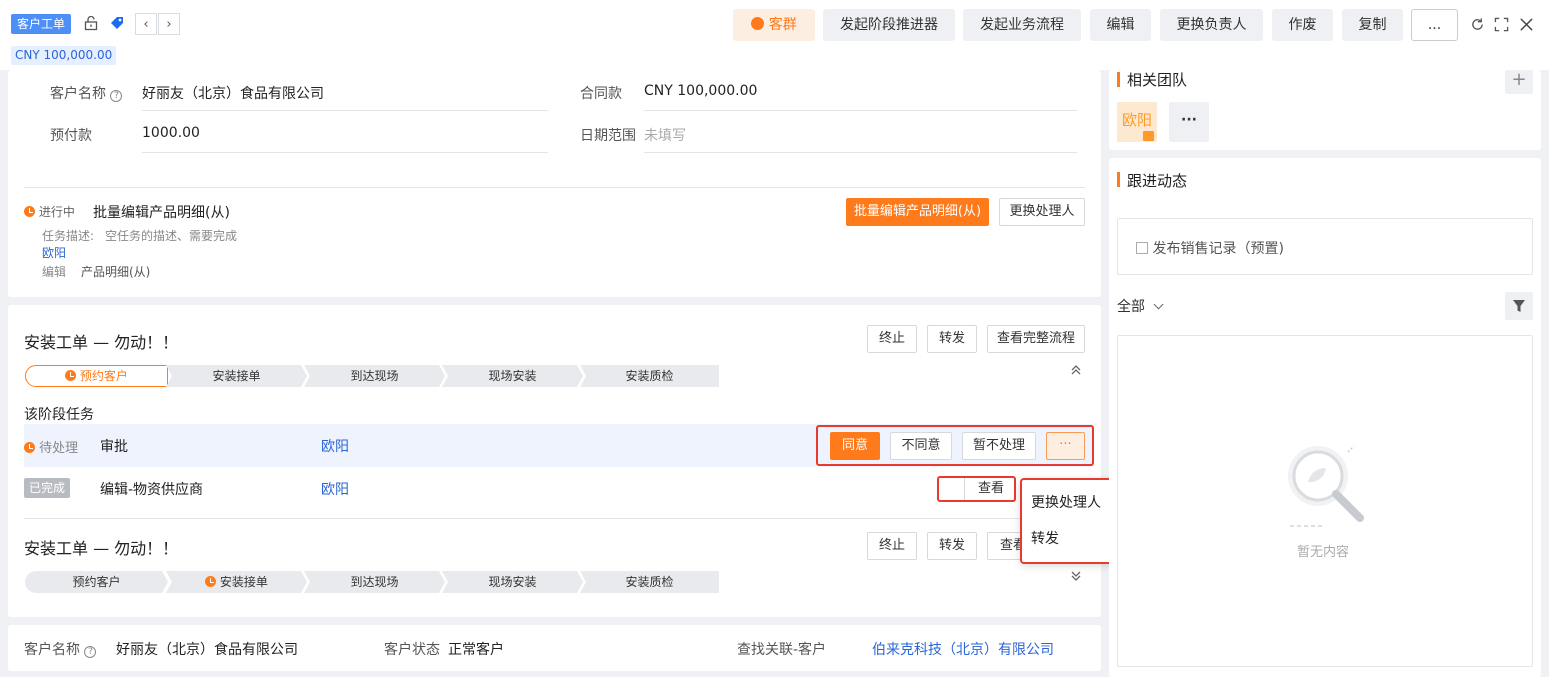  What do you see at coordinates (207, 650) in the screenshot?
I see `bottom-customer-name-value: 好丽友（北京）食品有限公司` at bounding box center [207, 650].